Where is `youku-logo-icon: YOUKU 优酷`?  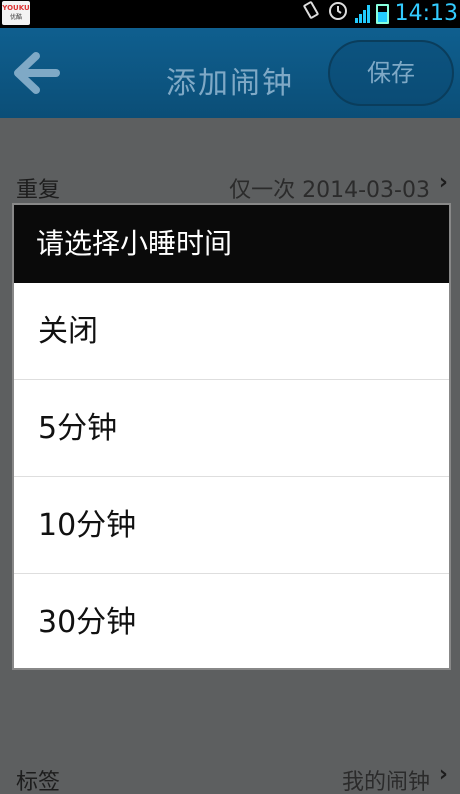 youku-logo-icon: YOUKU 优酷 is located at coordinates (16, 13).